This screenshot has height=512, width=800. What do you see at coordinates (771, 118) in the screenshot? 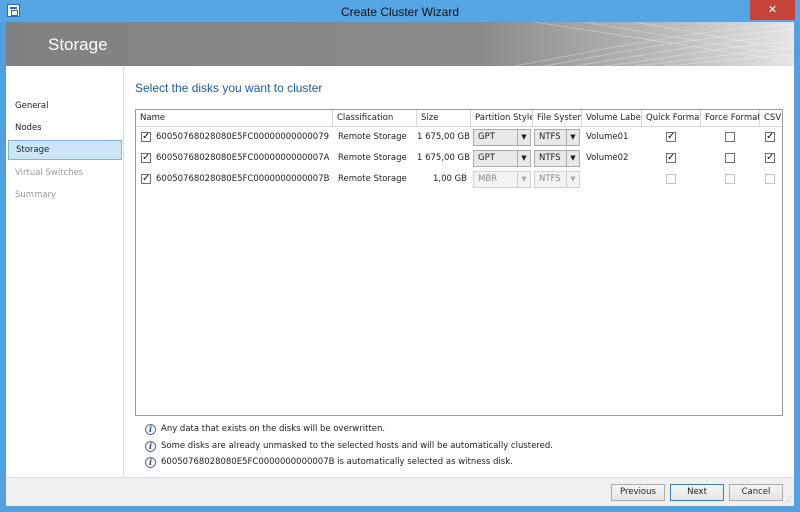
I see `column-header-csv: CSV` at bounding box center [771, 118].